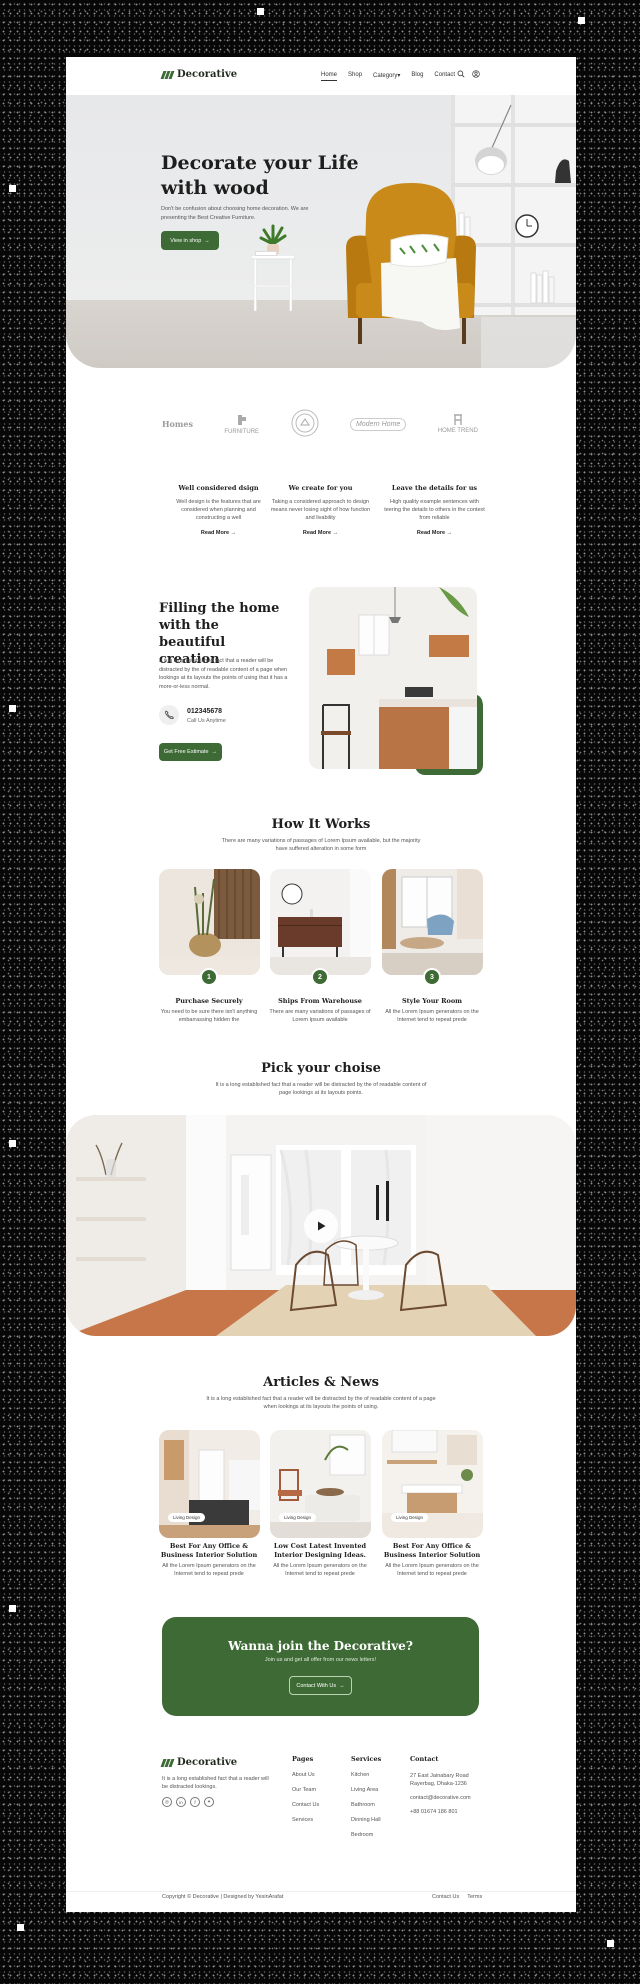 The image size is (640, 1984). What do you see at coordinates (410, 1517) in the screenshot?
I see `article-tag: Living Design` at bounding box center [410, 1517].